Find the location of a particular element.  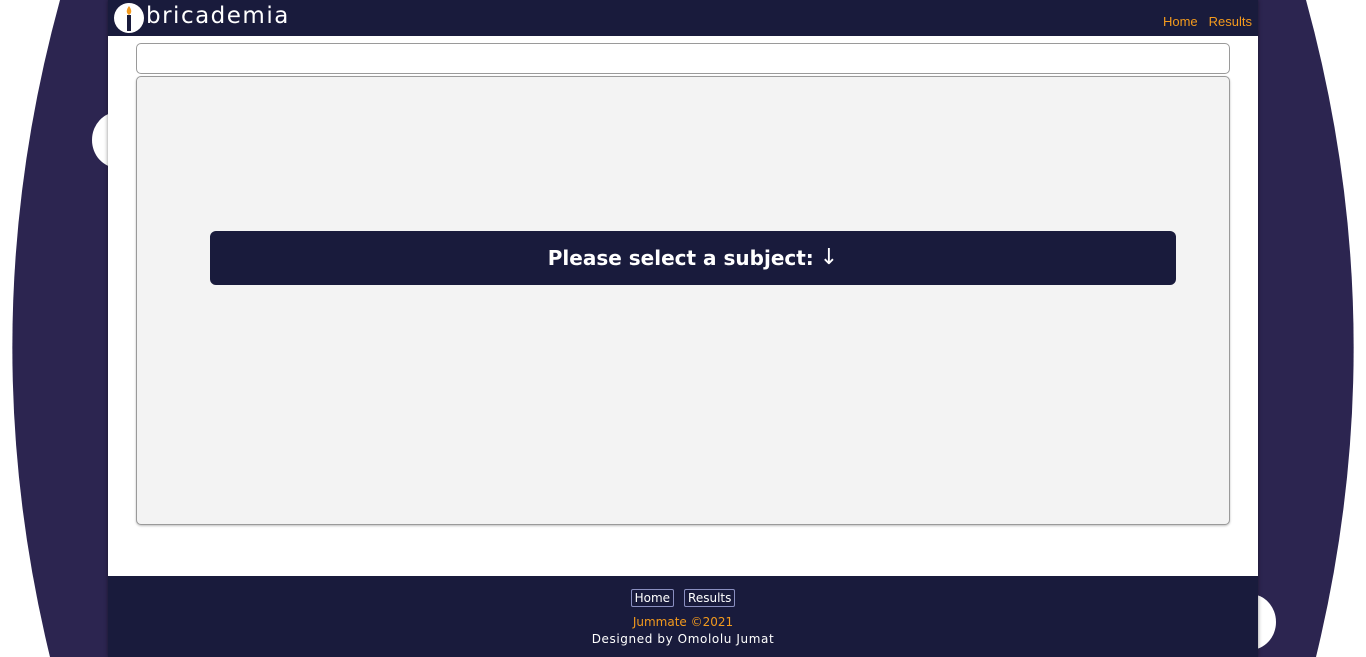

brand-logo: bricademia is located at coordinates (202, 18).